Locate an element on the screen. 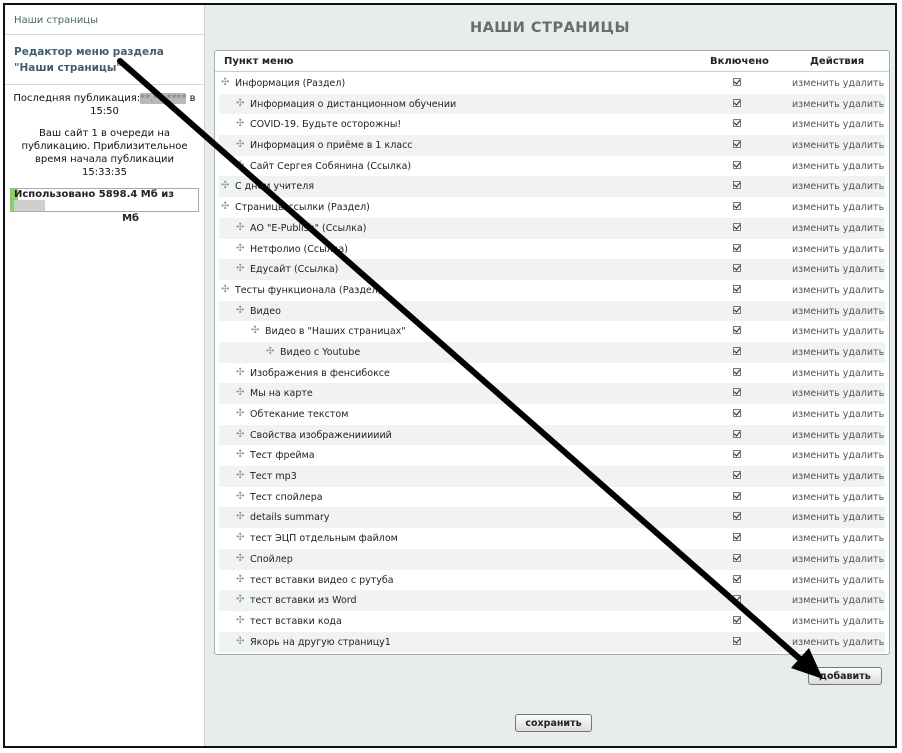 The height and width of the screenshot is (753, 902). add-button: добавить is located at coordinates (845, 676).